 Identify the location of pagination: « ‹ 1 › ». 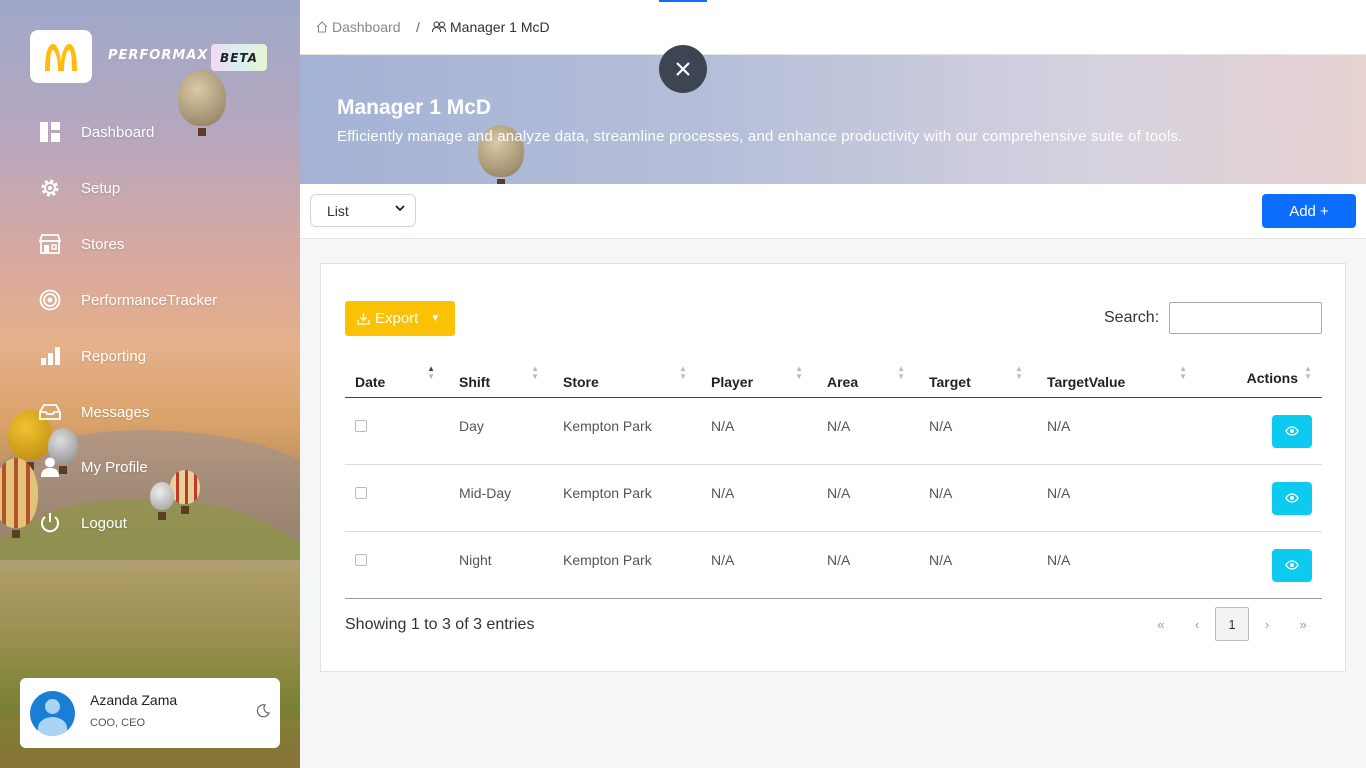
(1232, 624).